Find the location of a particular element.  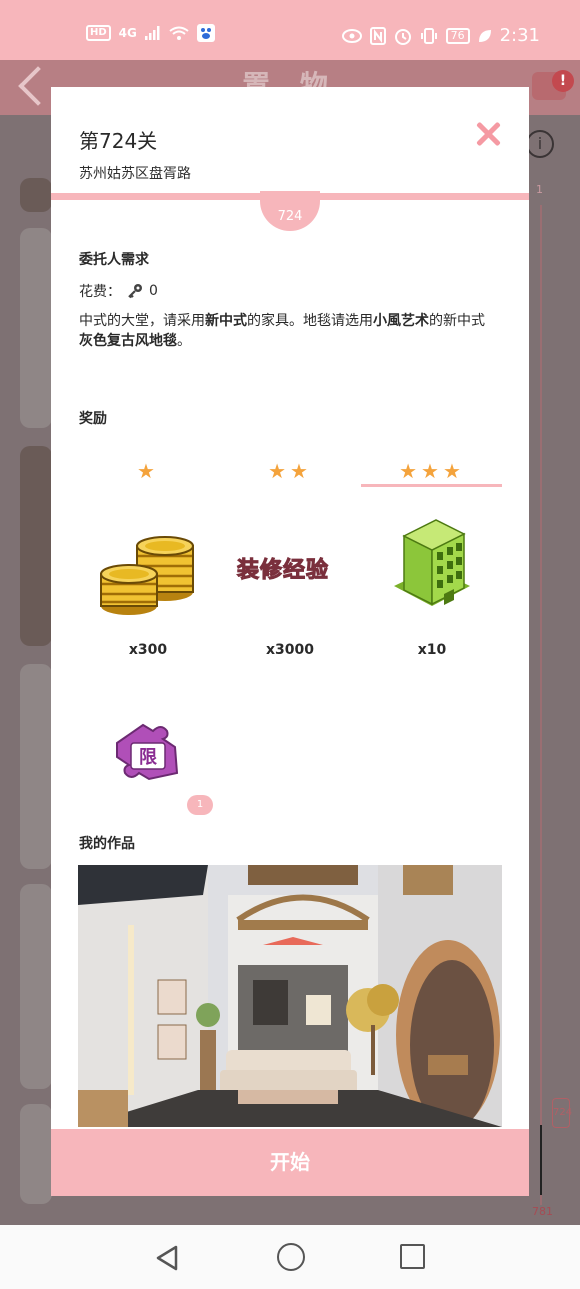

description-highlight: 小風艺术 is located at coordinates (401, 321).